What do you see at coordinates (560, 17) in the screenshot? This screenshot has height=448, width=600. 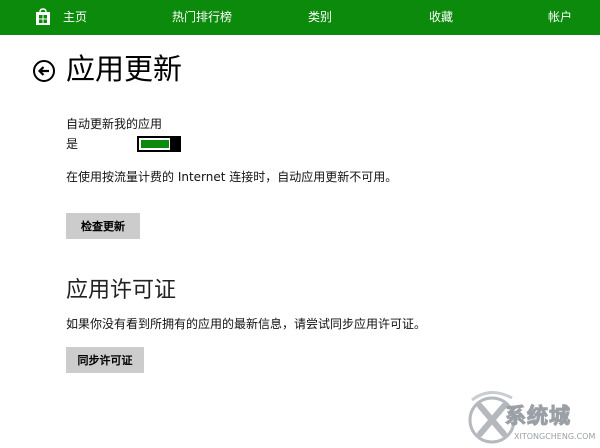 I see `nav-account: 帐户` at bounding box center [560, 17].